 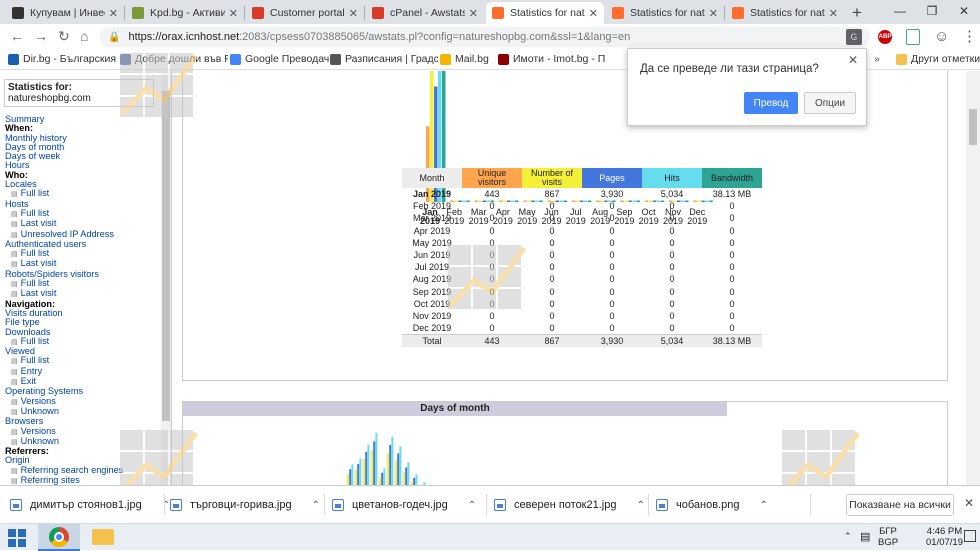 What do you see at coordinates (545, 13) in the screenshot?
I see `tab-4: Statistics for nature✕` at bounding box center [545, 13].